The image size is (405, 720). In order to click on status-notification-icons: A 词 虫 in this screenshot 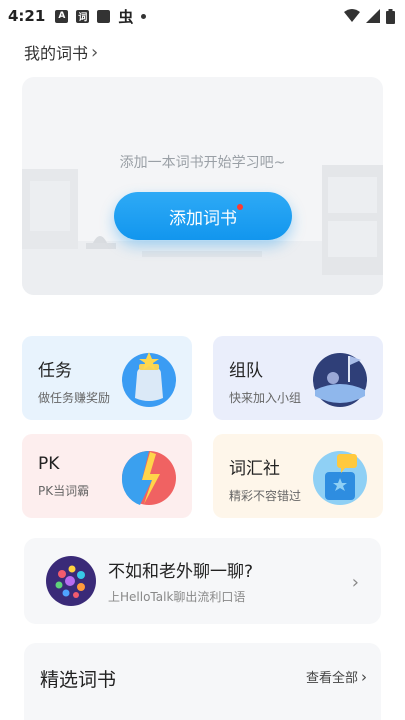, I will do `click(101, 16)`.